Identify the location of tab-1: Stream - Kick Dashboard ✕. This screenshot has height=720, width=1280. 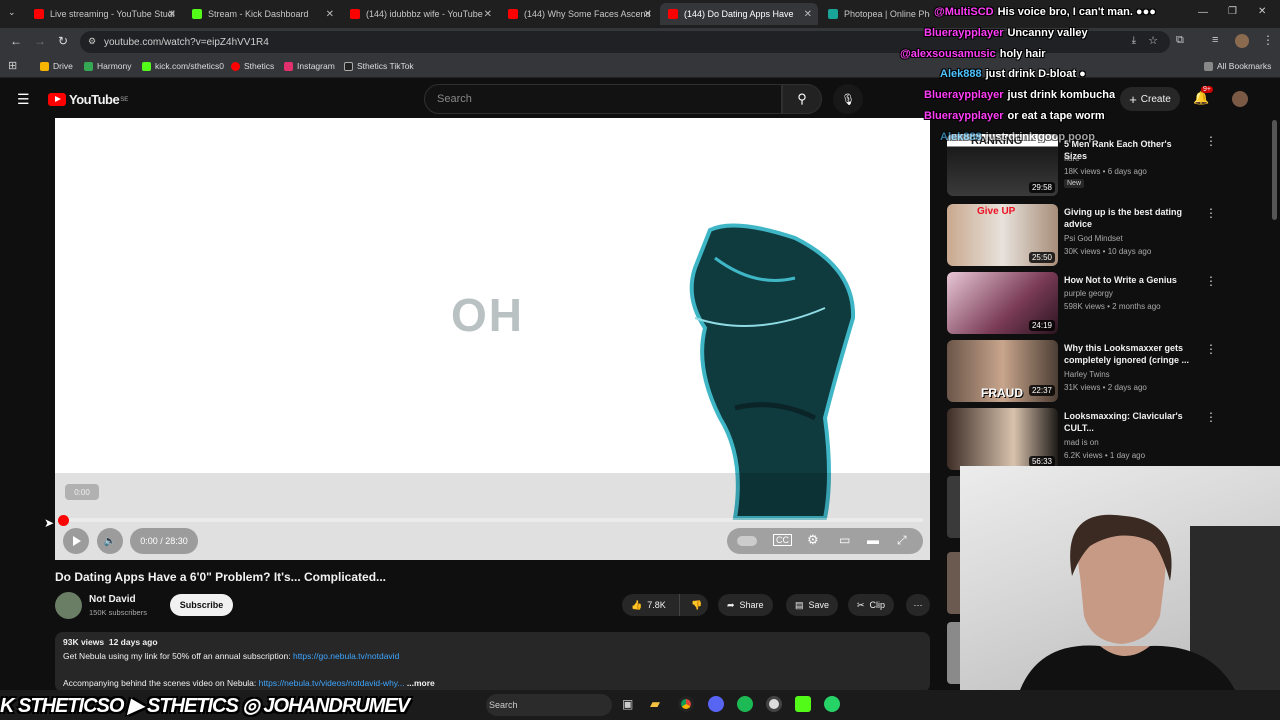
(262, 14).